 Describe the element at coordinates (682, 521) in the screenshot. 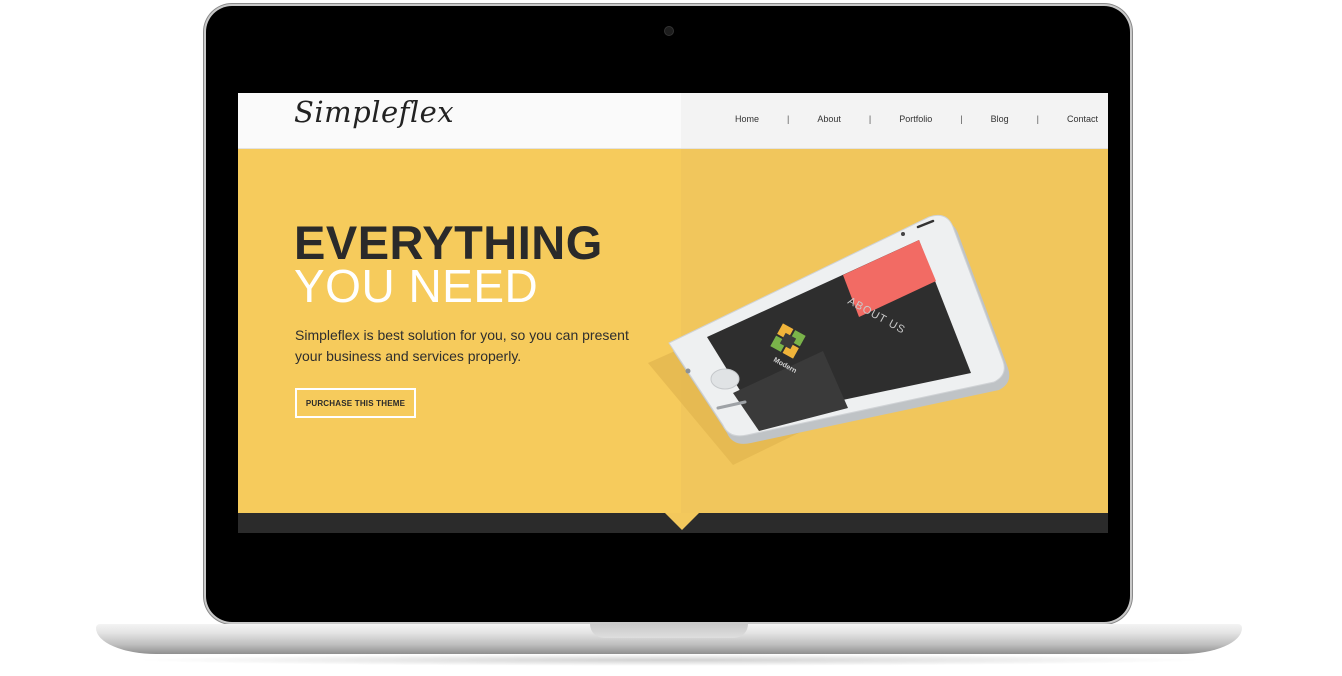

I see `section-pointer` at that location.